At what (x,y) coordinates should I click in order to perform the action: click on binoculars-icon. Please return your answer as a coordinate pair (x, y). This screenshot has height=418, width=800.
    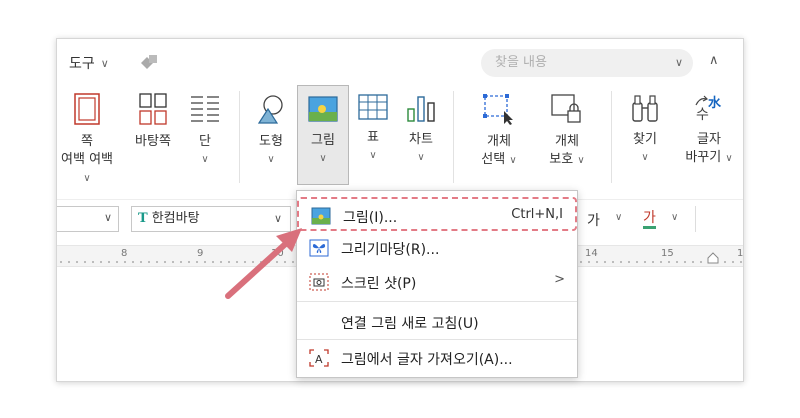
    Looking at the image, I should click on (645, 108).